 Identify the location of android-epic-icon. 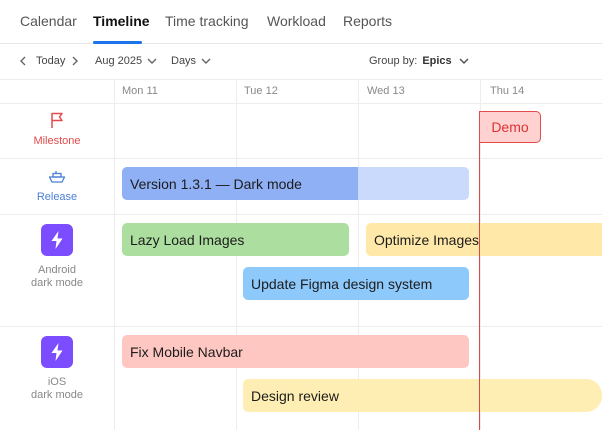
(57, 240).